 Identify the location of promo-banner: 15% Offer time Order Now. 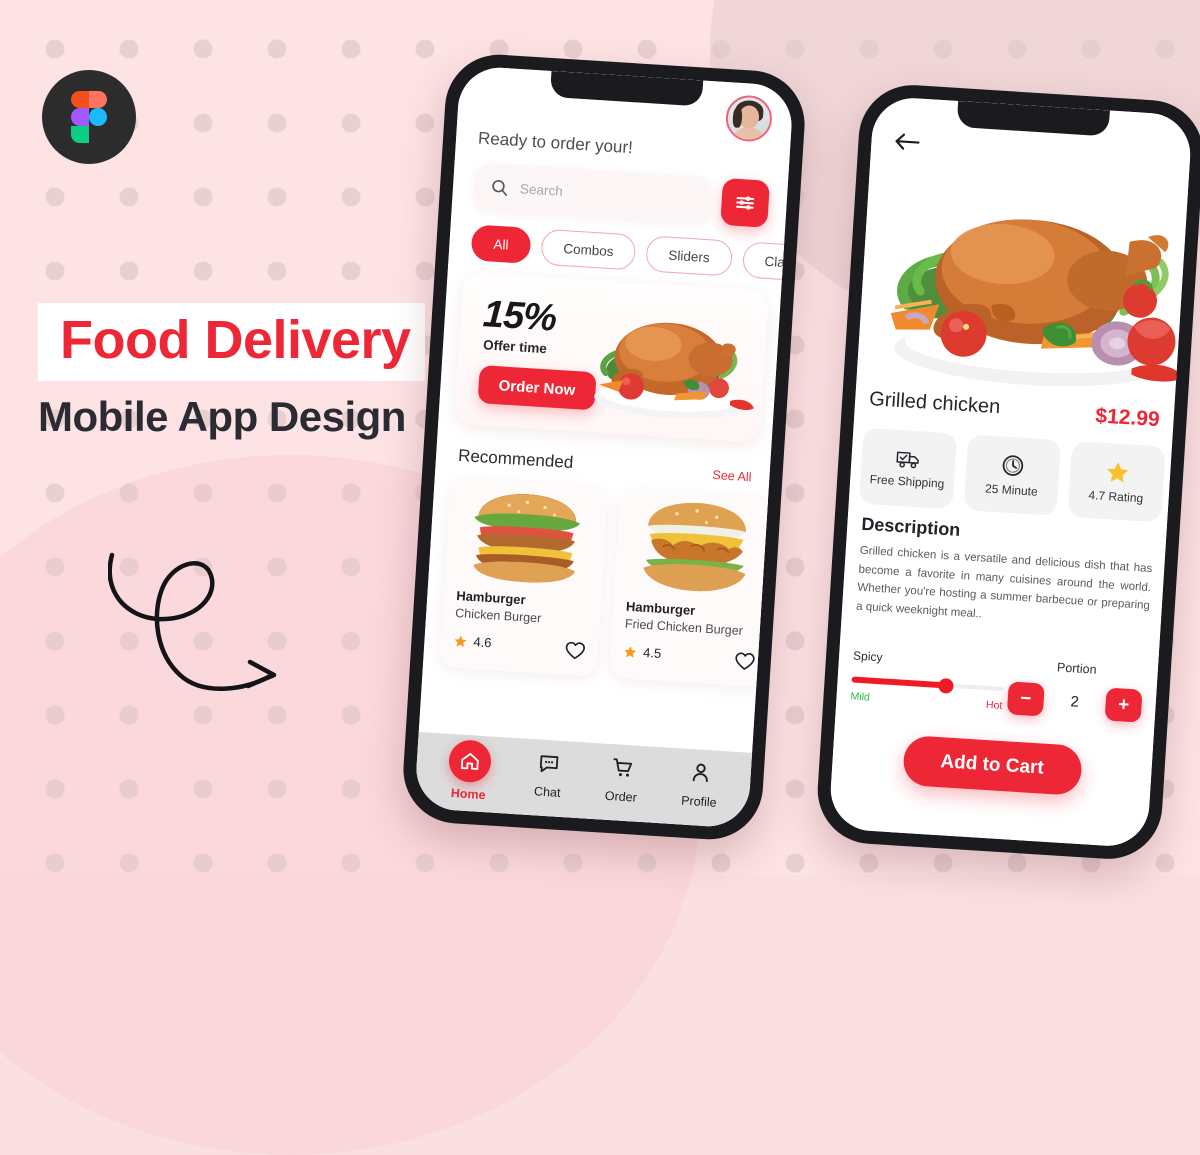
(612, 357).